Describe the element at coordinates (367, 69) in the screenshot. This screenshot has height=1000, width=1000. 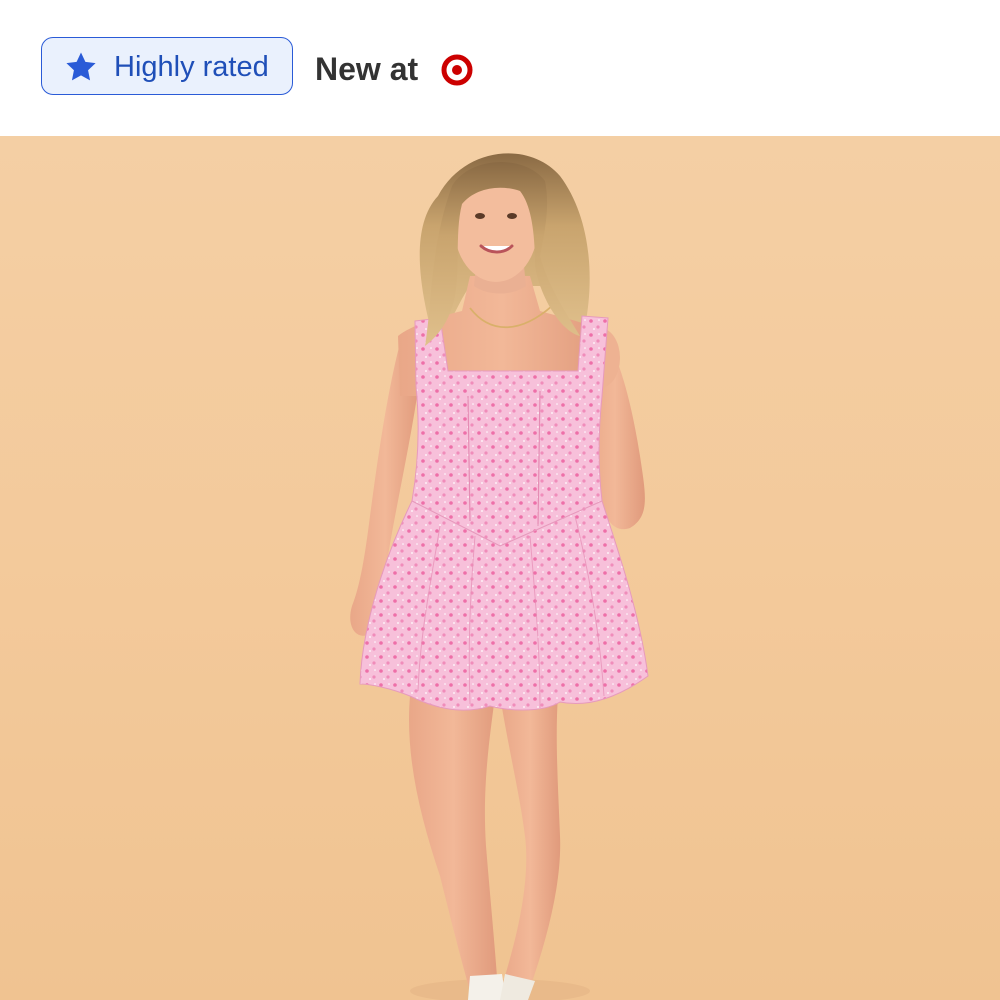
I see `new-at-label: New at` at that location.